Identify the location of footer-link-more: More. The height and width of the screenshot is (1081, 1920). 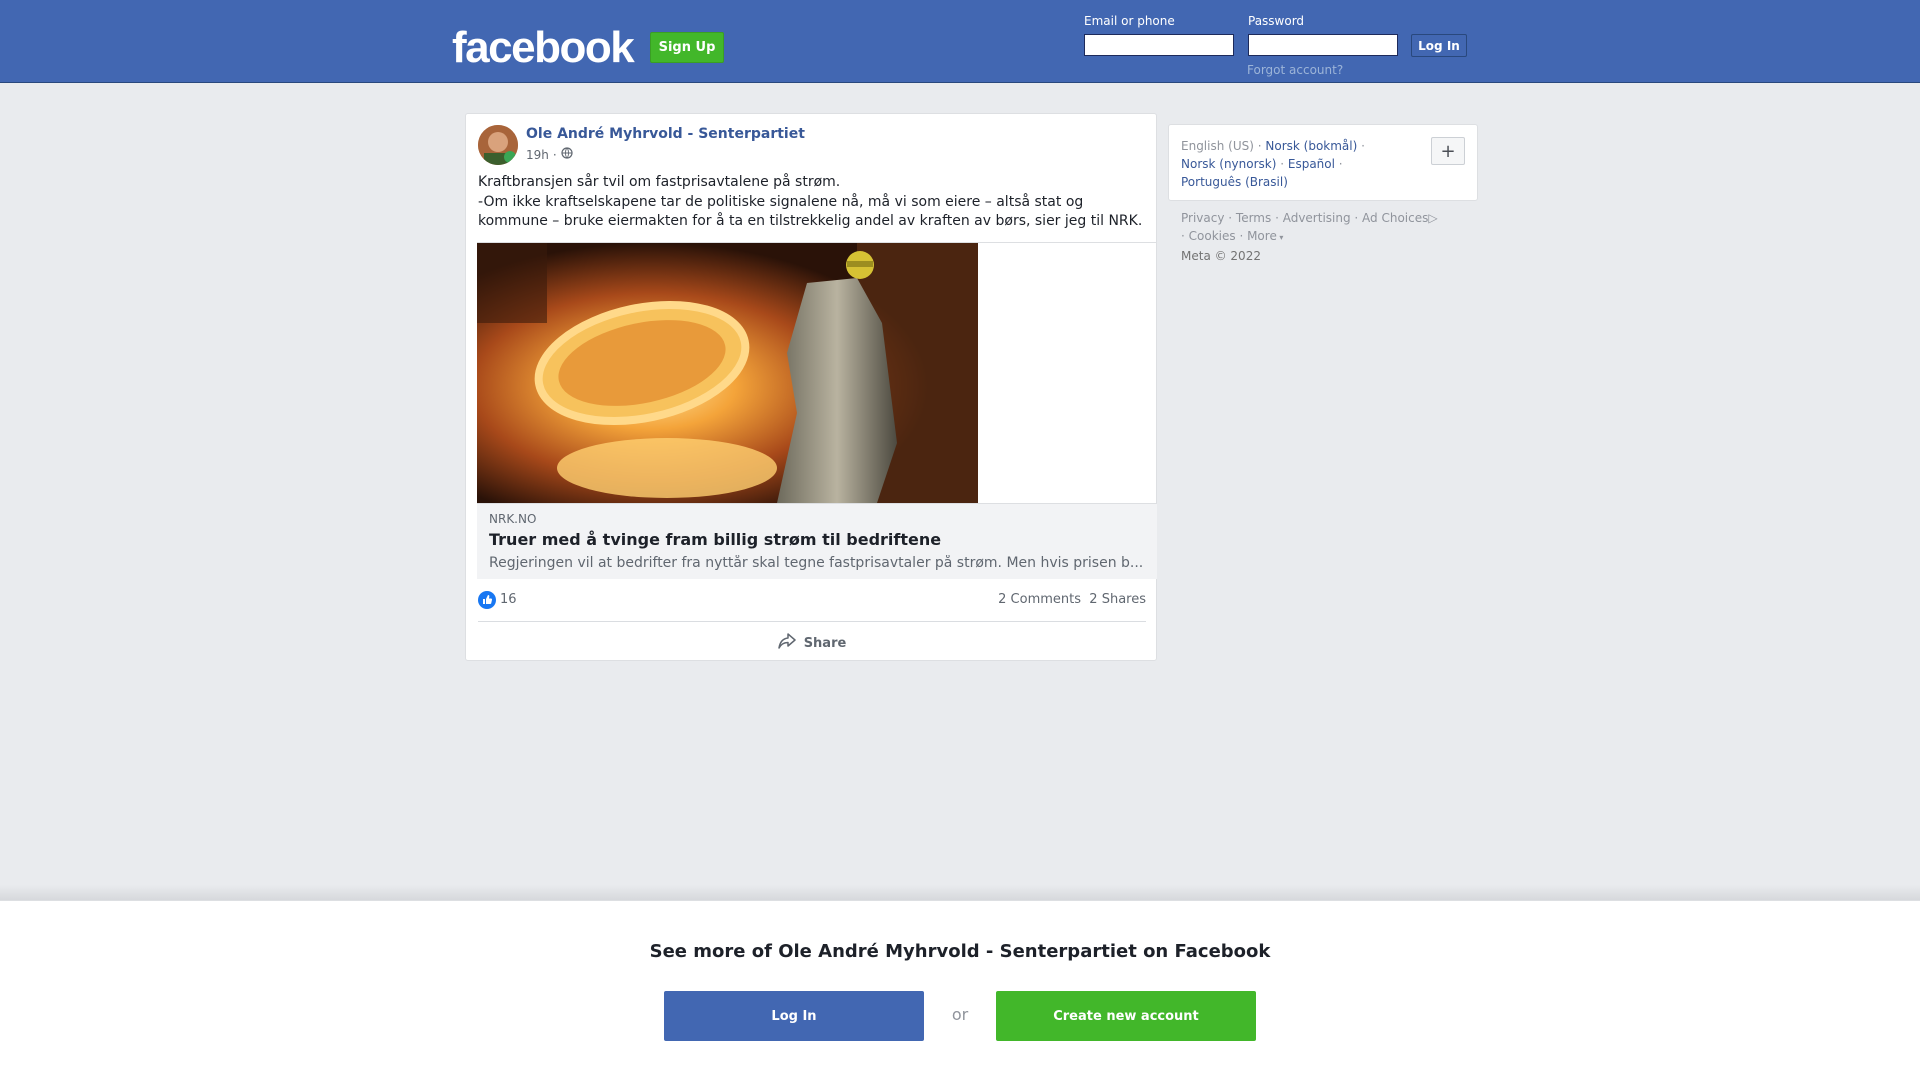
(1262, 236).